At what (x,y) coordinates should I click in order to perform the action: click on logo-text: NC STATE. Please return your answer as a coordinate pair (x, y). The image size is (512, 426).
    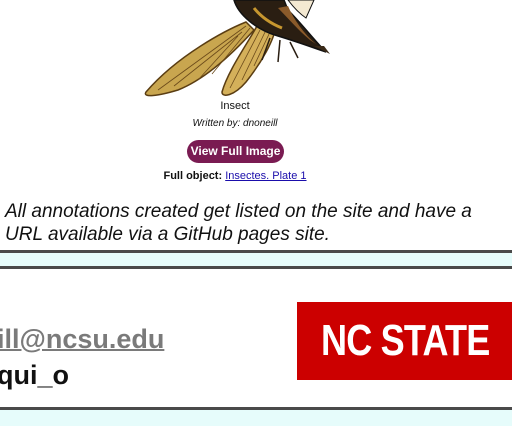
    Looking at the image, I should click on (405, 340).